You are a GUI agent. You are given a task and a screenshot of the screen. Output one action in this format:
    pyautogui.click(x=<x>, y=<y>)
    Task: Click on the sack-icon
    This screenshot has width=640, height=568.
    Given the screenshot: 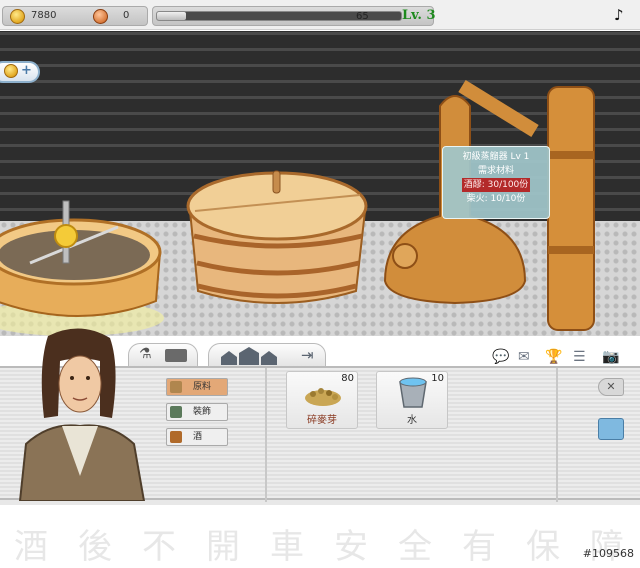 What is the action you would take?
    pyautogui.click(x=176, y=387)
    